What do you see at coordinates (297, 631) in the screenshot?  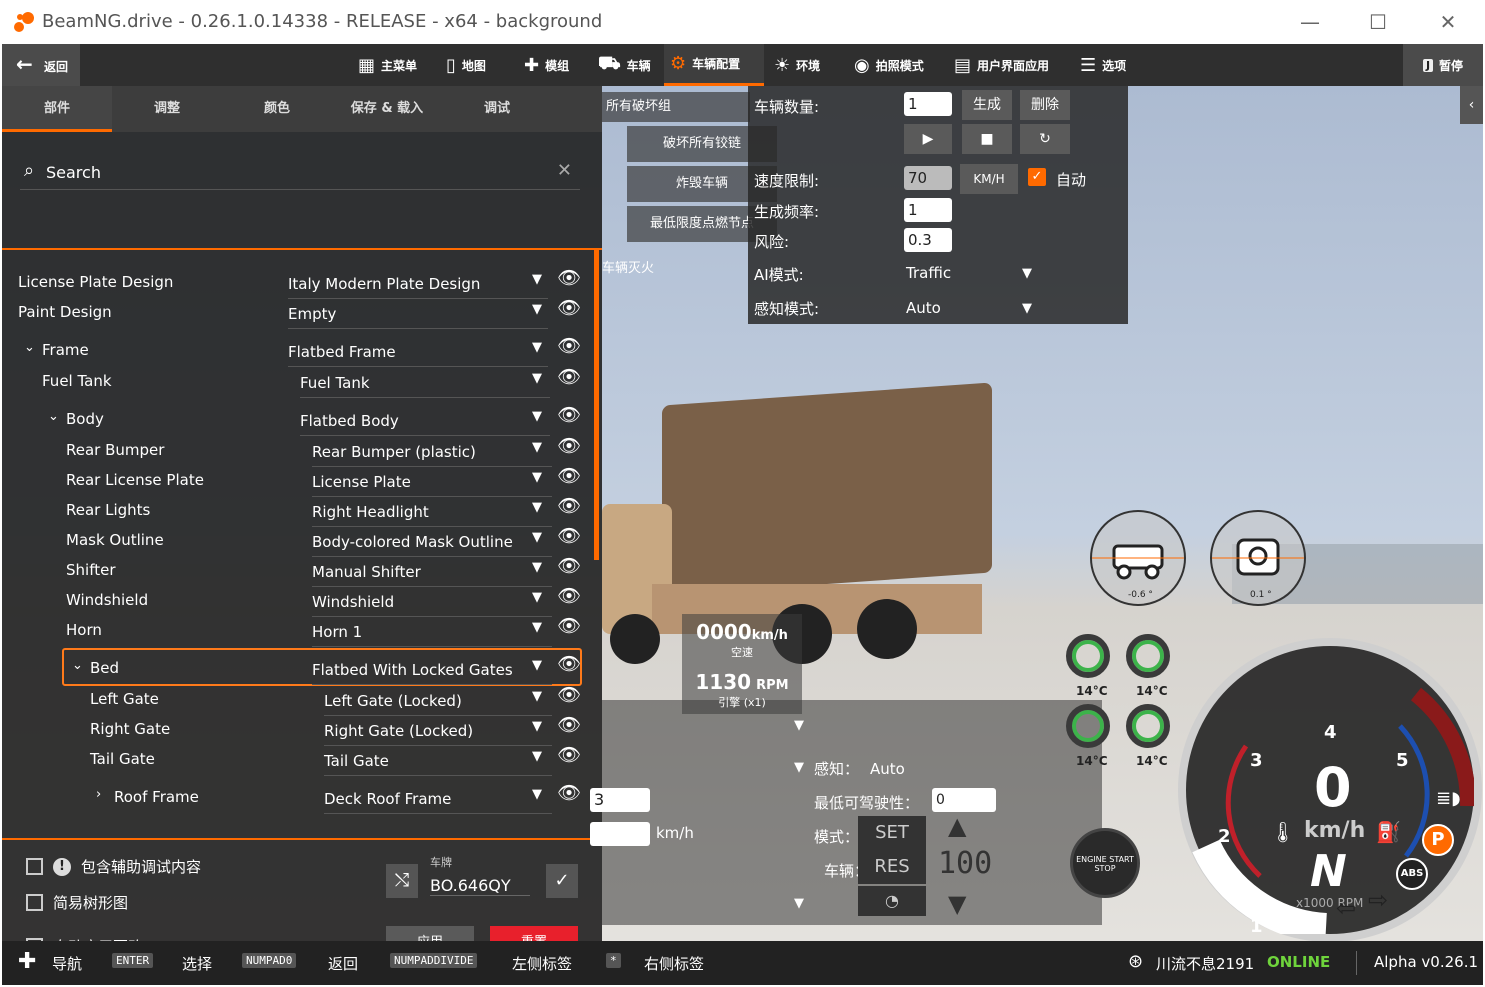 I see `part-row: Horn Horn 1 ▼ 👁` at bounding box center [297, 631].